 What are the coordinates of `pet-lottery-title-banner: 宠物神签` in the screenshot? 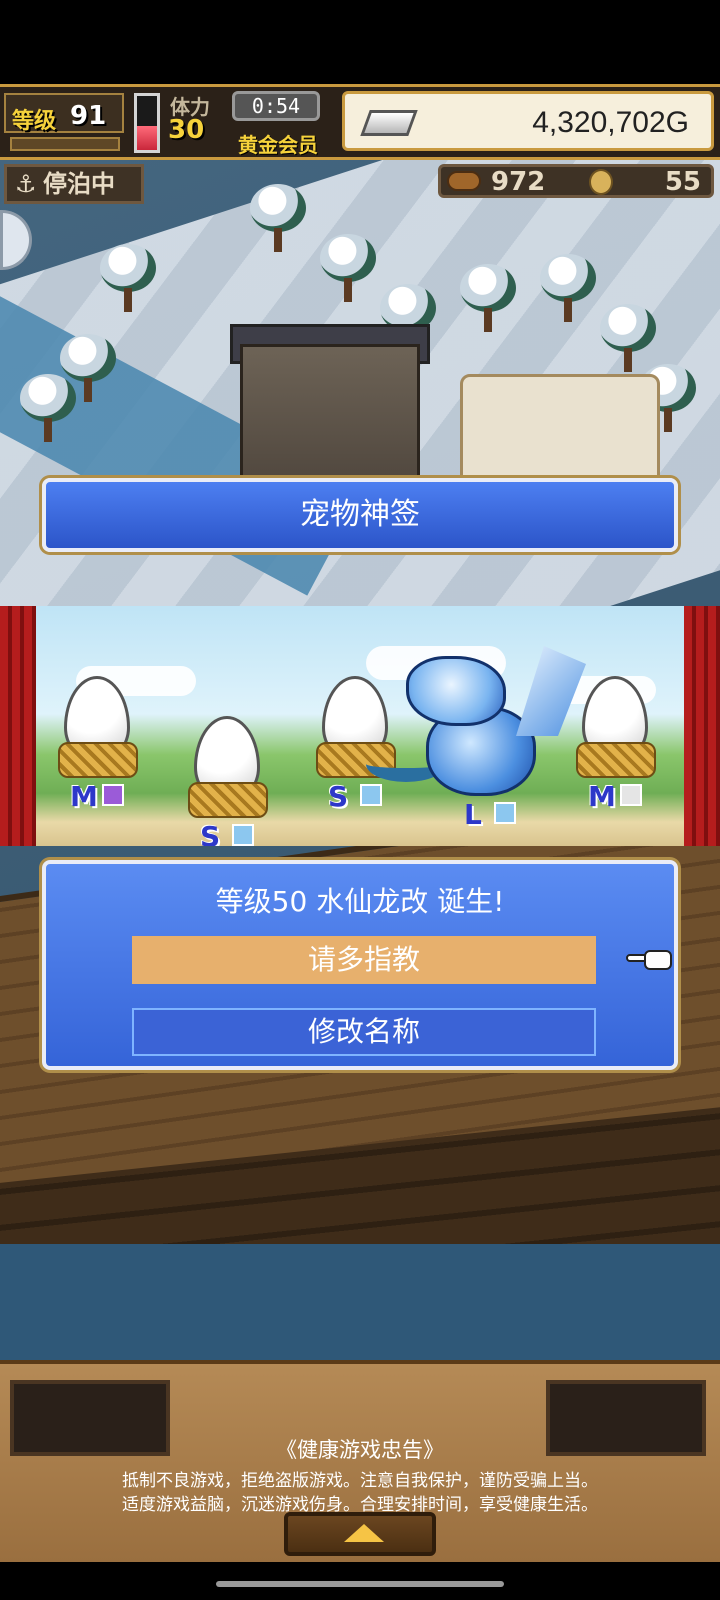 It's located at (360, 515).